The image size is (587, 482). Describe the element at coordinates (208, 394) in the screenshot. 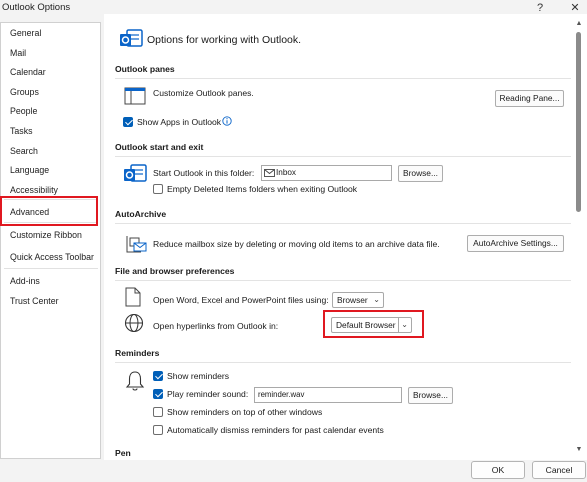

I see `play-sound-label: Play reminder sound:` at that location.